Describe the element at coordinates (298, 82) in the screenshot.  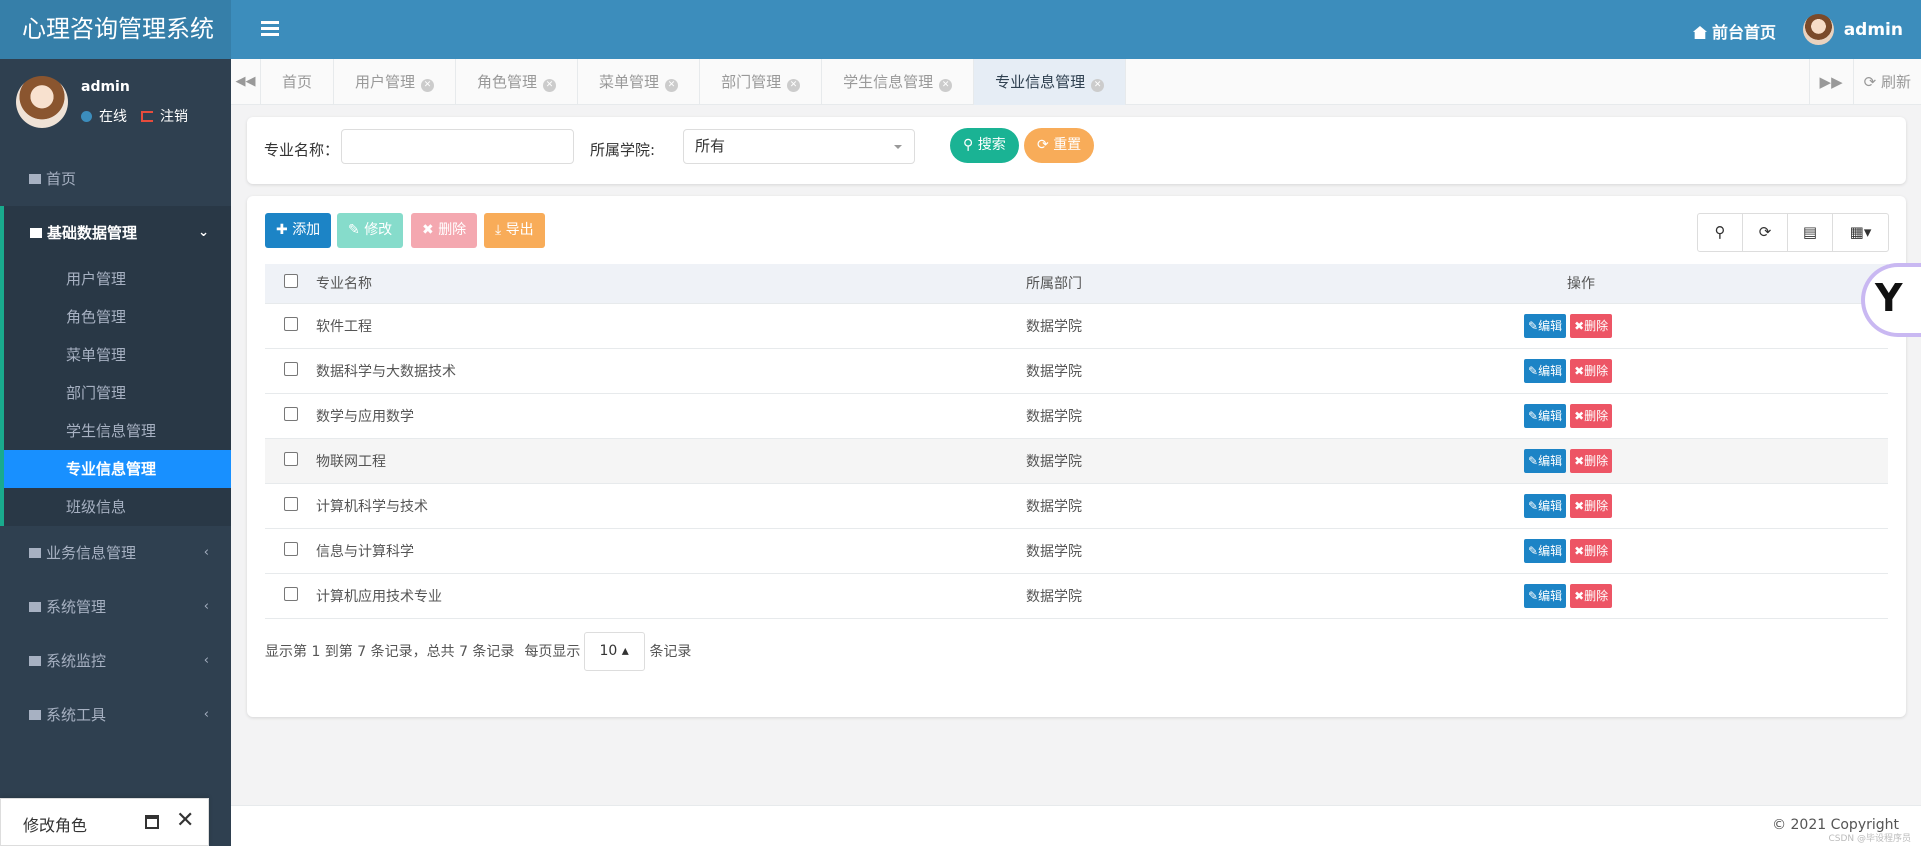
I see `tab-item: 首页` at that location.